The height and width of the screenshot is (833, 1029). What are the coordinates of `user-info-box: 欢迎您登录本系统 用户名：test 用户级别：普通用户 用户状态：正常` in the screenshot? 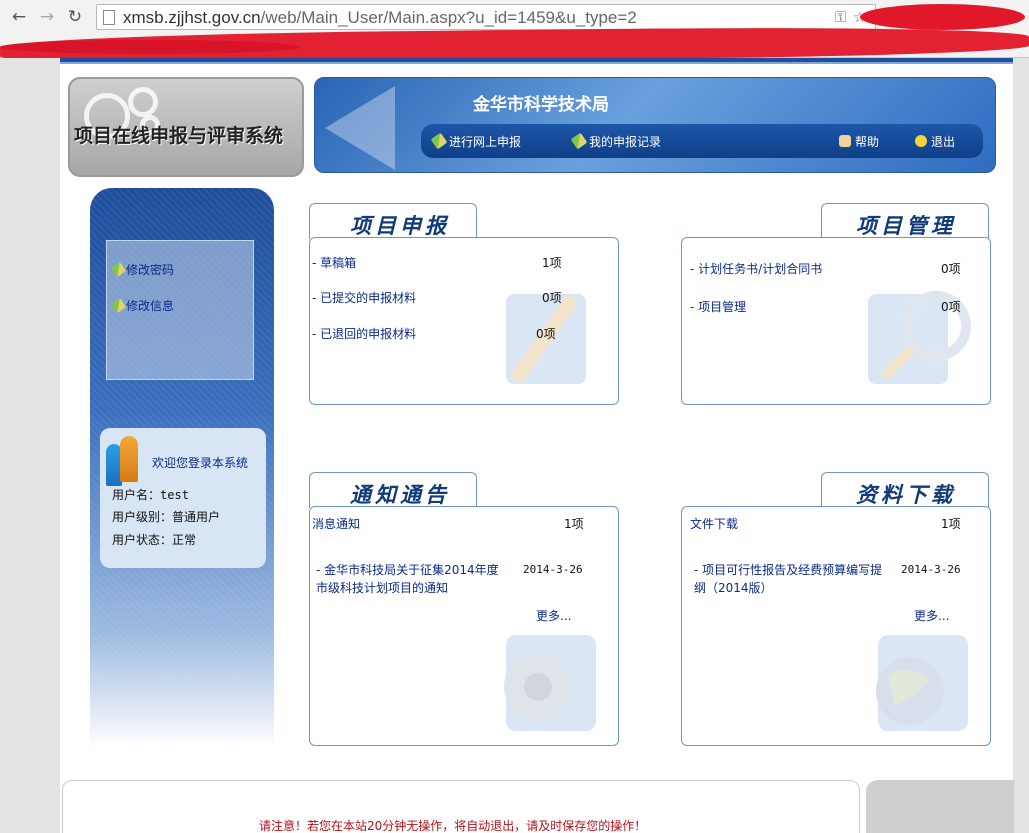 It's located at (183, 498).